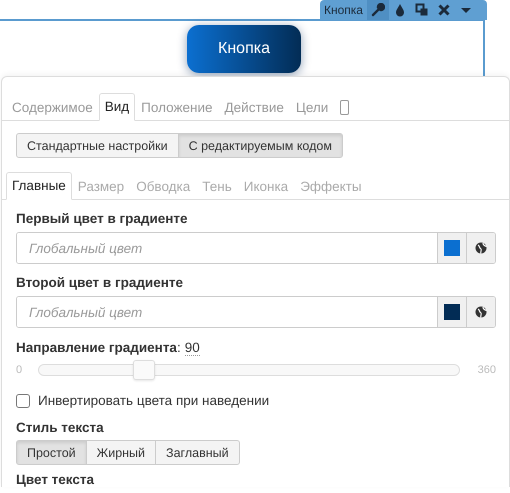 This screenshot has width=510, height=493. What do you see at coordinates (197, 452) in the screenshot?
I see `toggle-button: Заглавный` at bounding box center [197, 452].